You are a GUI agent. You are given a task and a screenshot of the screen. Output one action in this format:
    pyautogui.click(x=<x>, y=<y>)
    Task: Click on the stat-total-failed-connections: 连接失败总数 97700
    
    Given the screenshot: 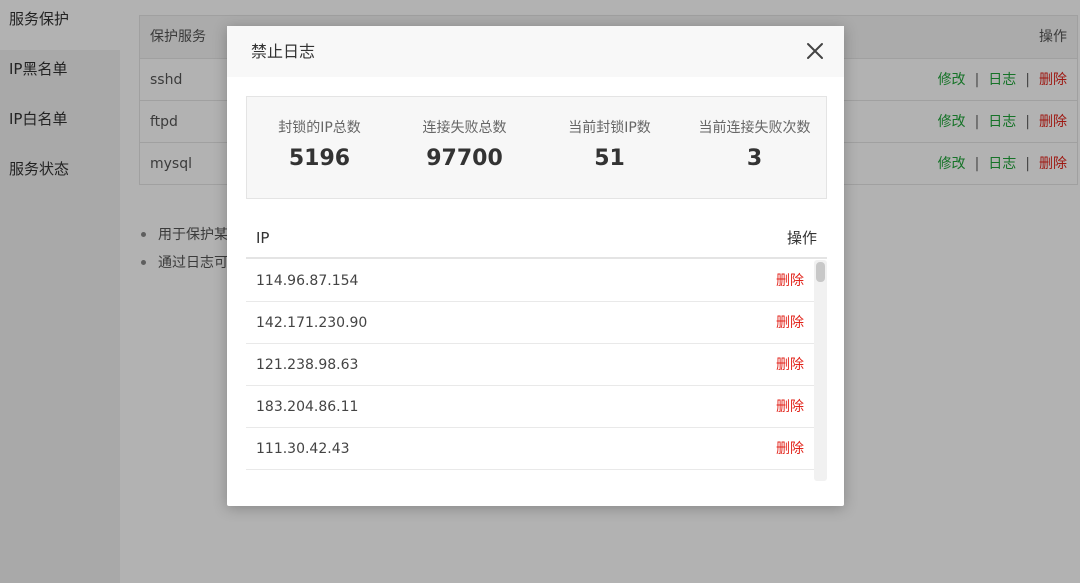 What is the action you would take?
    pyautogui.click(x=464, y=135)
    